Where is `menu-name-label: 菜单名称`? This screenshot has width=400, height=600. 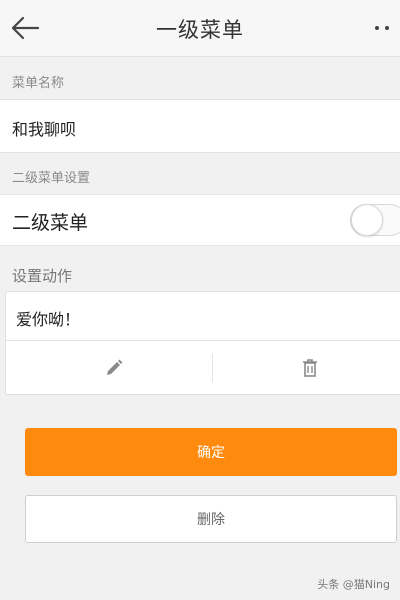
menu-name-label: 菜单名称 is located at coordinates (38, 83).